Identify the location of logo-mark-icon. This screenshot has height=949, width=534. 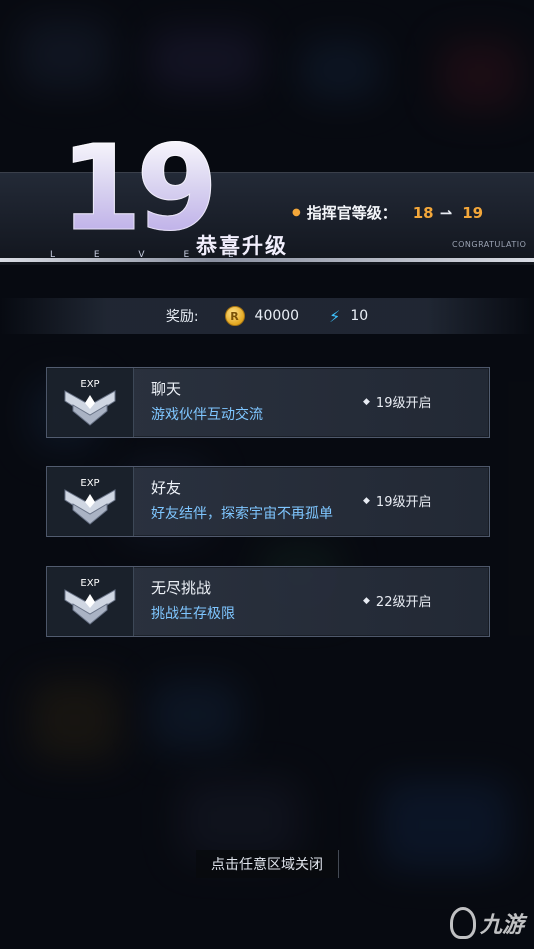
(462, 923).